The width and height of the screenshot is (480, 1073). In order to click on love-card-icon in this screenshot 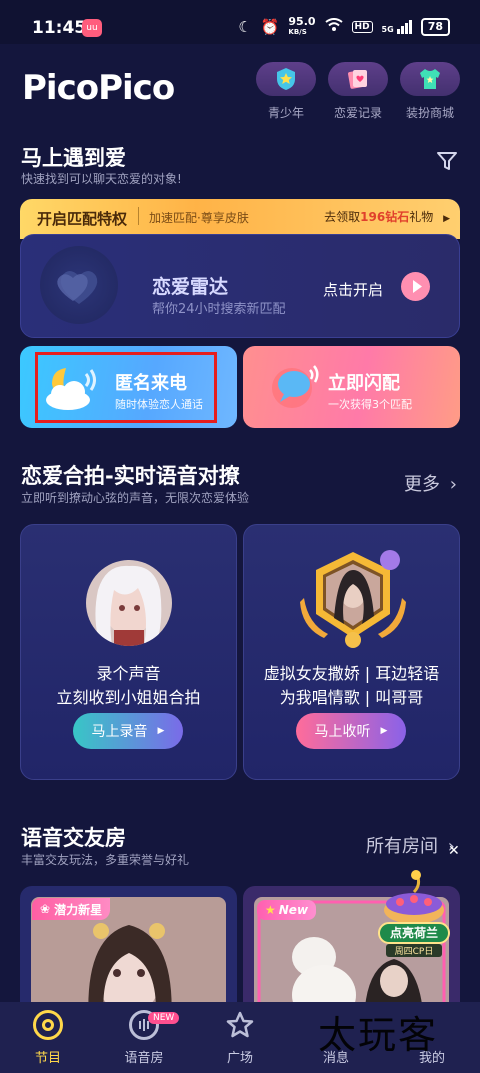, I will do `click(357, 79)`.